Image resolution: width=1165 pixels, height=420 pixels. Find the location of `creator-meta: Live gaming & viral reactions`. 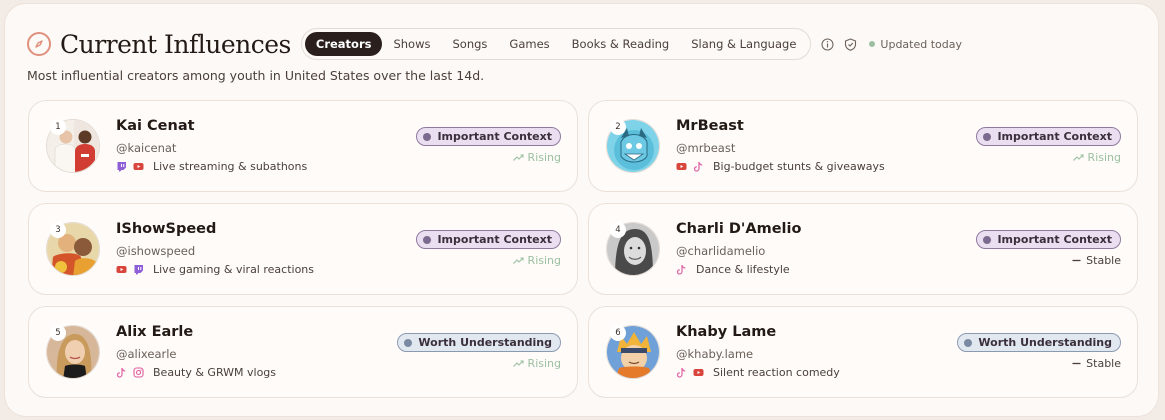

creator-meta: Live gaming & viral reactions is located at coordinates (215, 269).